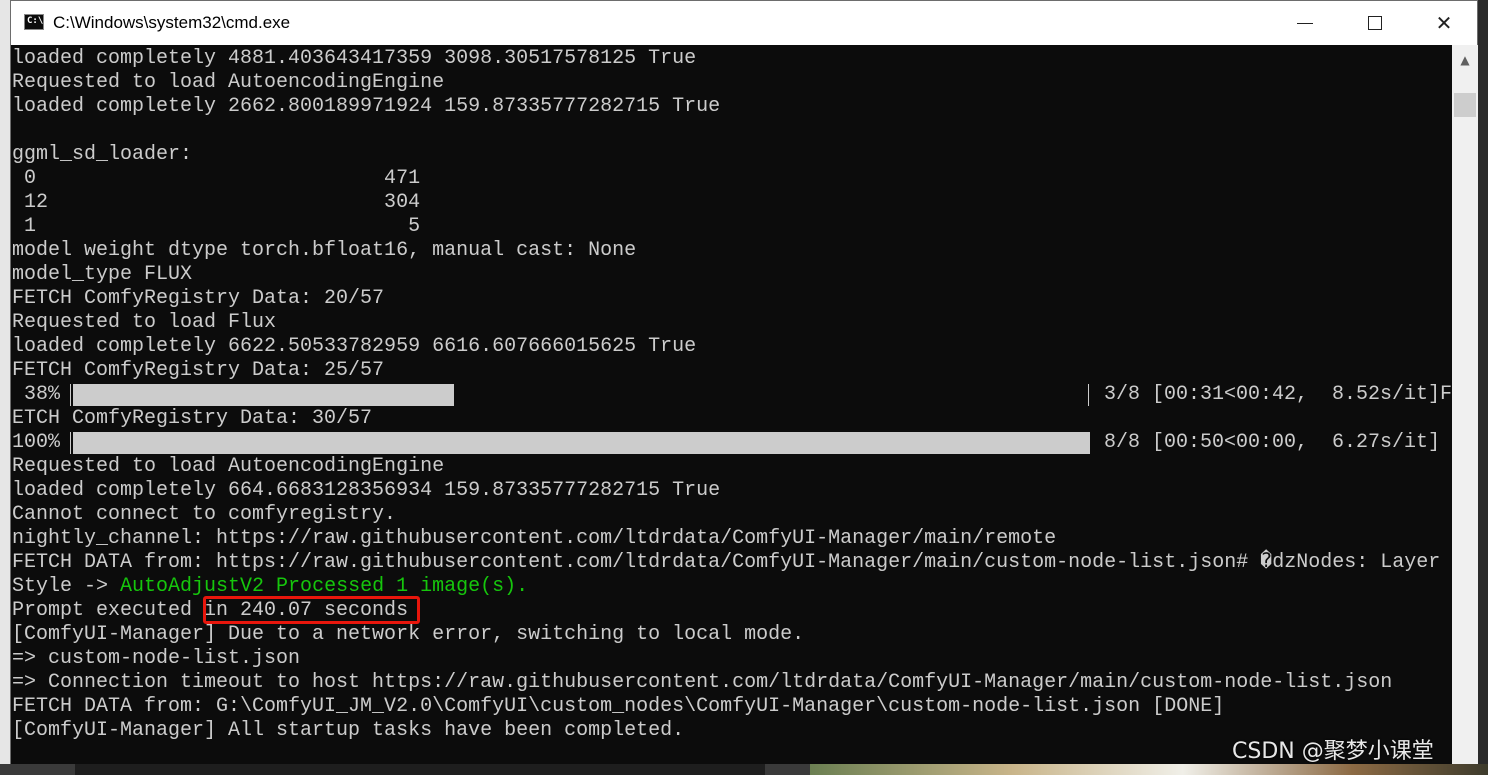 This screenshot has height=775, width=1488. I want to click on console-line: Requested to load Flux, so click(144, 322).